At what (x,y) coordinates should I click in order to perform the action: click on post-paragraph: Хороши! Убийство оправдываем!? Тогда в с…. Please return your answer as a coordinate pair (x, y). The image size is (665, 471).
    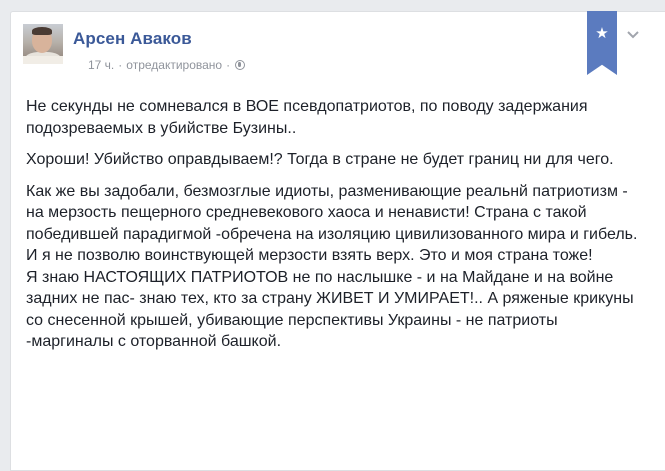
    Looking at the image, I should click on (320, 159).